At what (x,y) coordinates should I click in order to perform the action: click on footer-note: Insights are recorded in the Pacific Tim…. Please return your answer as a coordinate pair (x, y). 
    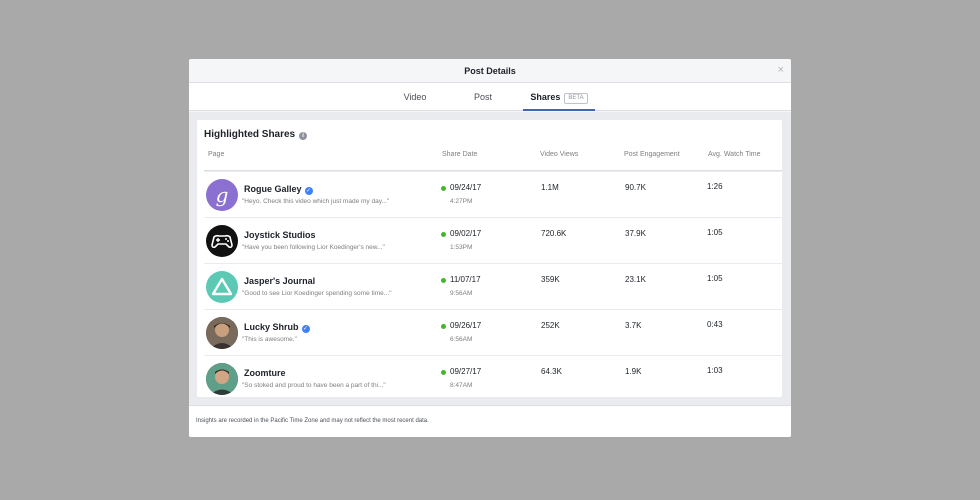
    Looking at the image, I should click on (312, 421).